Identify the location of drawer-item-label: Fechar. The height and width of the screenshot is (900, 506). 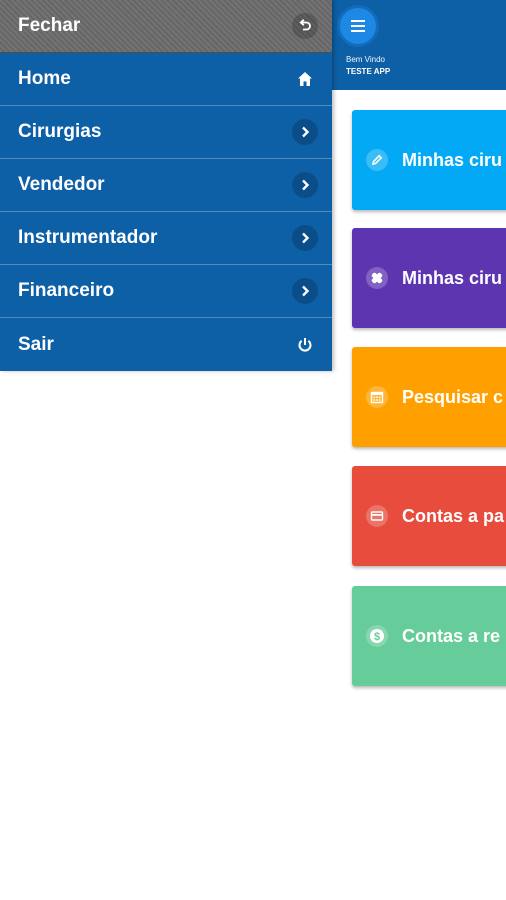
(49, 25).